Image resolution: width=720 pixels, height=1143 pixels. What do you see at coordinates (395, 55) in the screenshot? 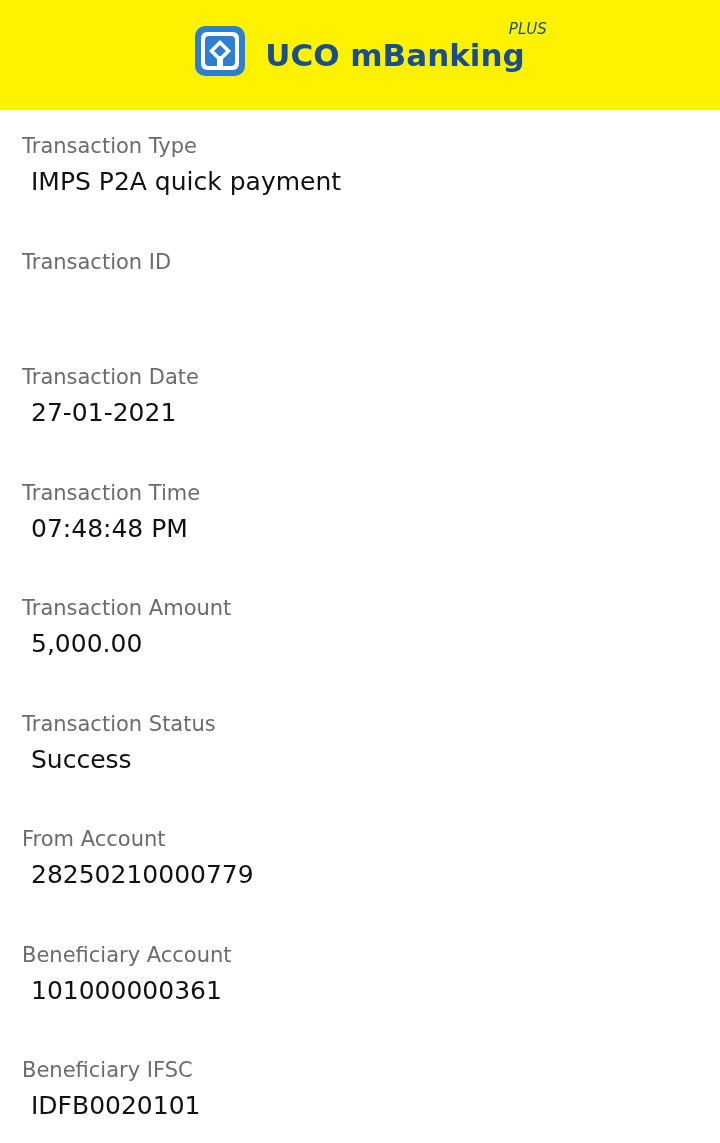
I see `app-title: UCO mBanking` at bounding box center [395, 55].